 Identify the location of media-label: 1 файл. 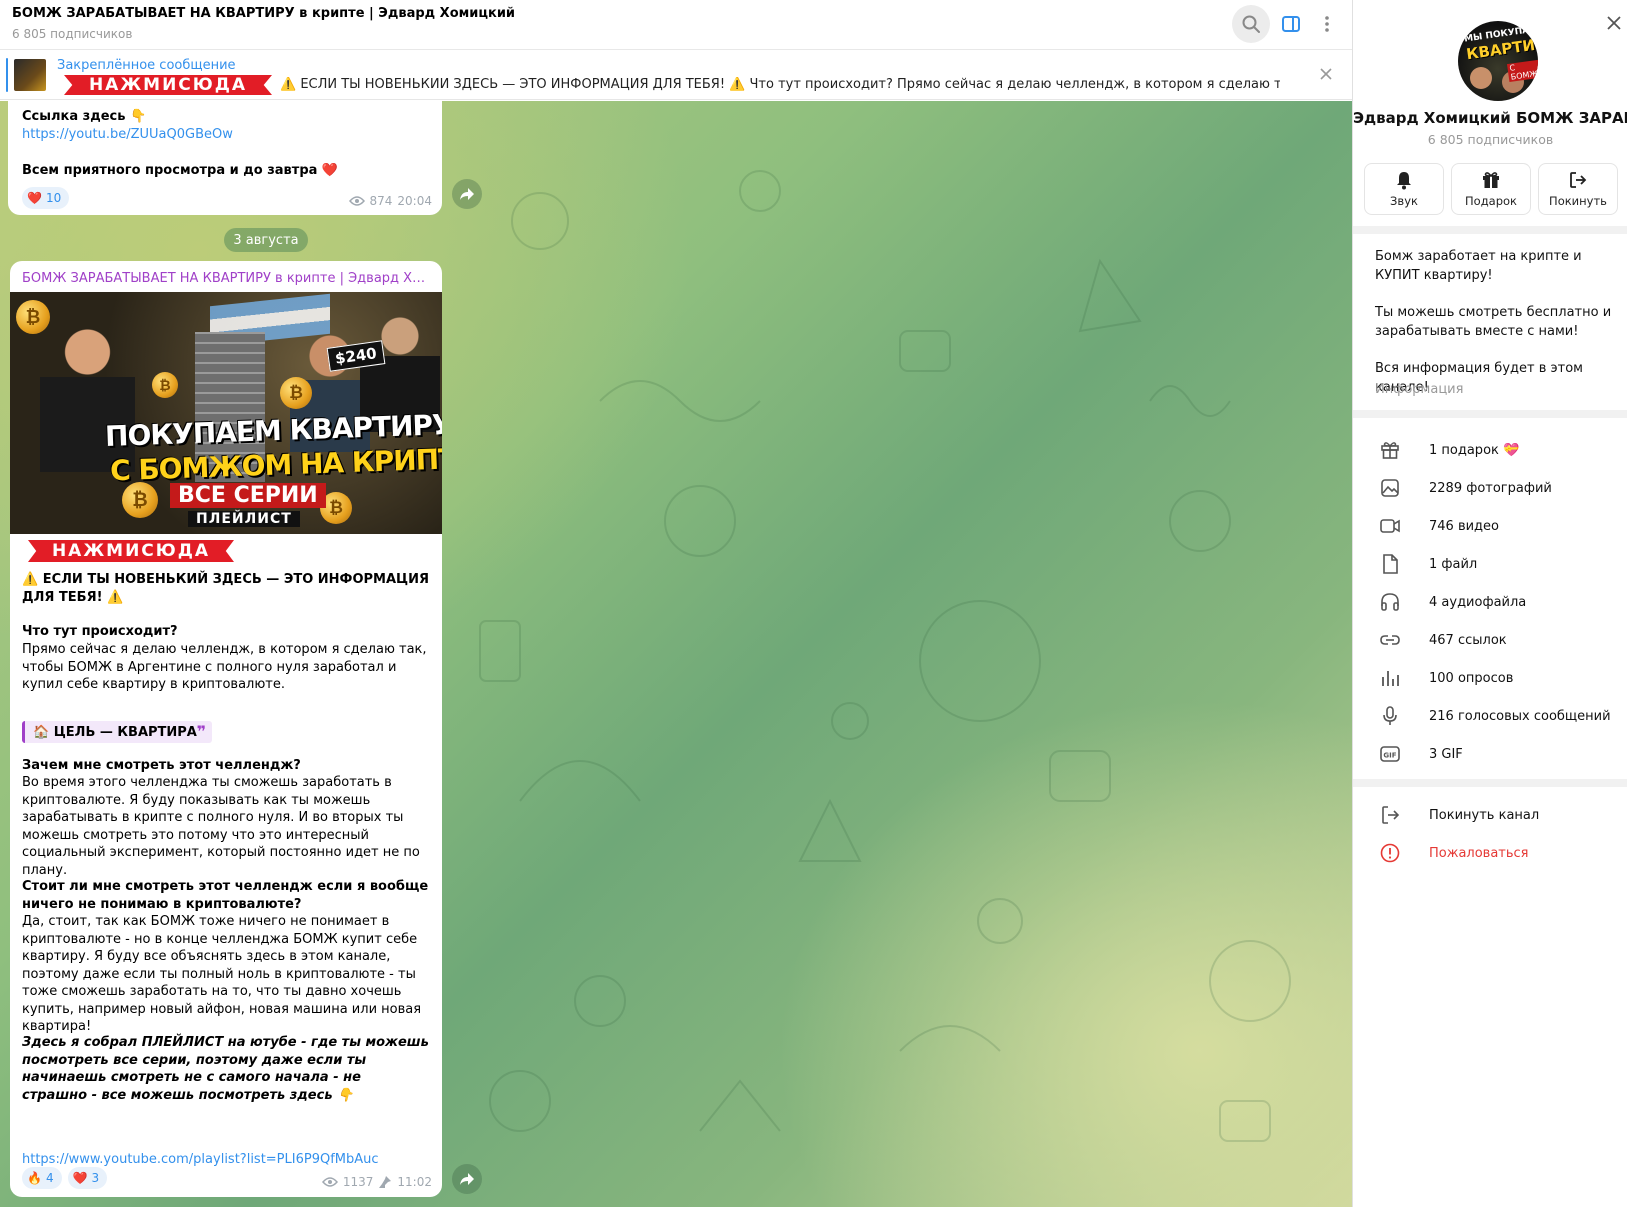
(1453, 564).